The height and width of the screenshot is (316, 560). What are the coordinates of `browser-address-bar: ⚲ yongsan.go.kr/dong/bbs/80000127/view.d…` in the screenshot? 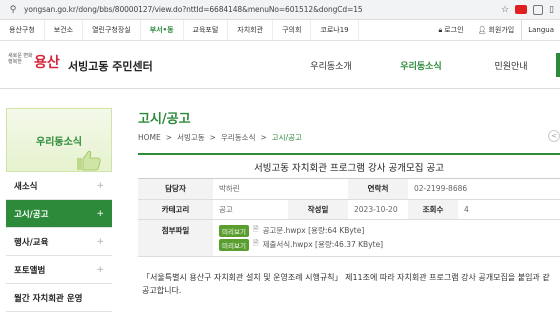 It's located at (280, 10).